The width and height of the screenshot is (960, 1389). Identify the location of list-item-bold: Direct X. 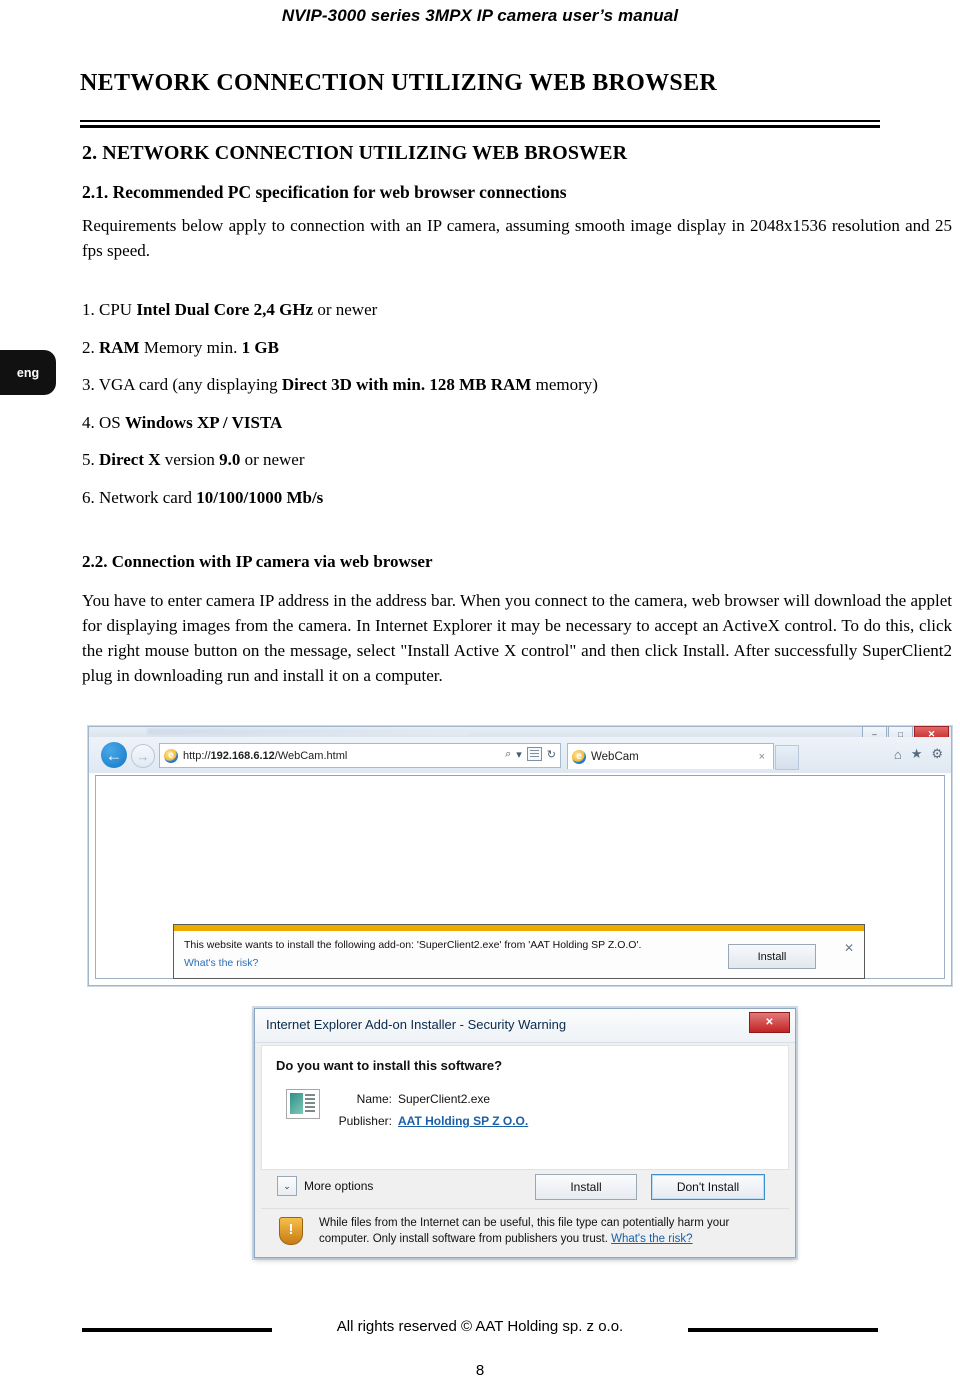
(130, 459).